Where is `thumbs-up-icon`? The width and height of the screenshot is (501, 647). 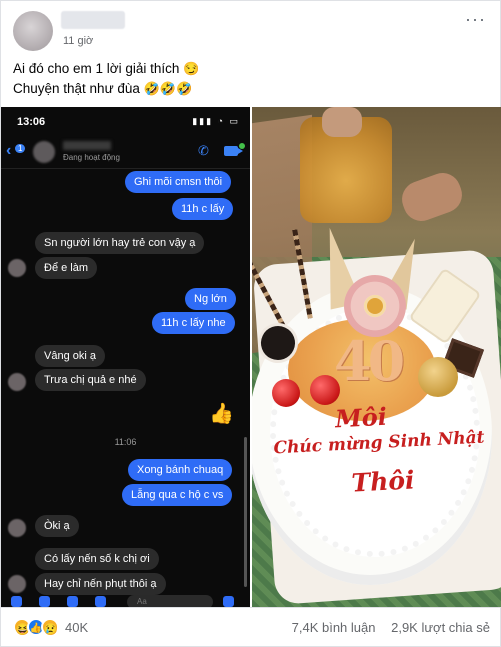
thumbs-up-icon is located at coordinates (228, 601).